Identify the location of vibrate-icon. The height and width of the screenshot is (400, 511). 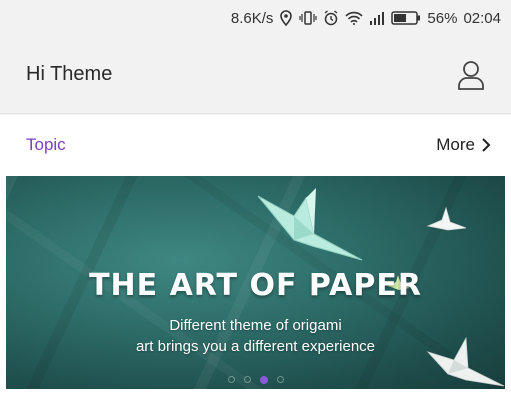
(308, 18).